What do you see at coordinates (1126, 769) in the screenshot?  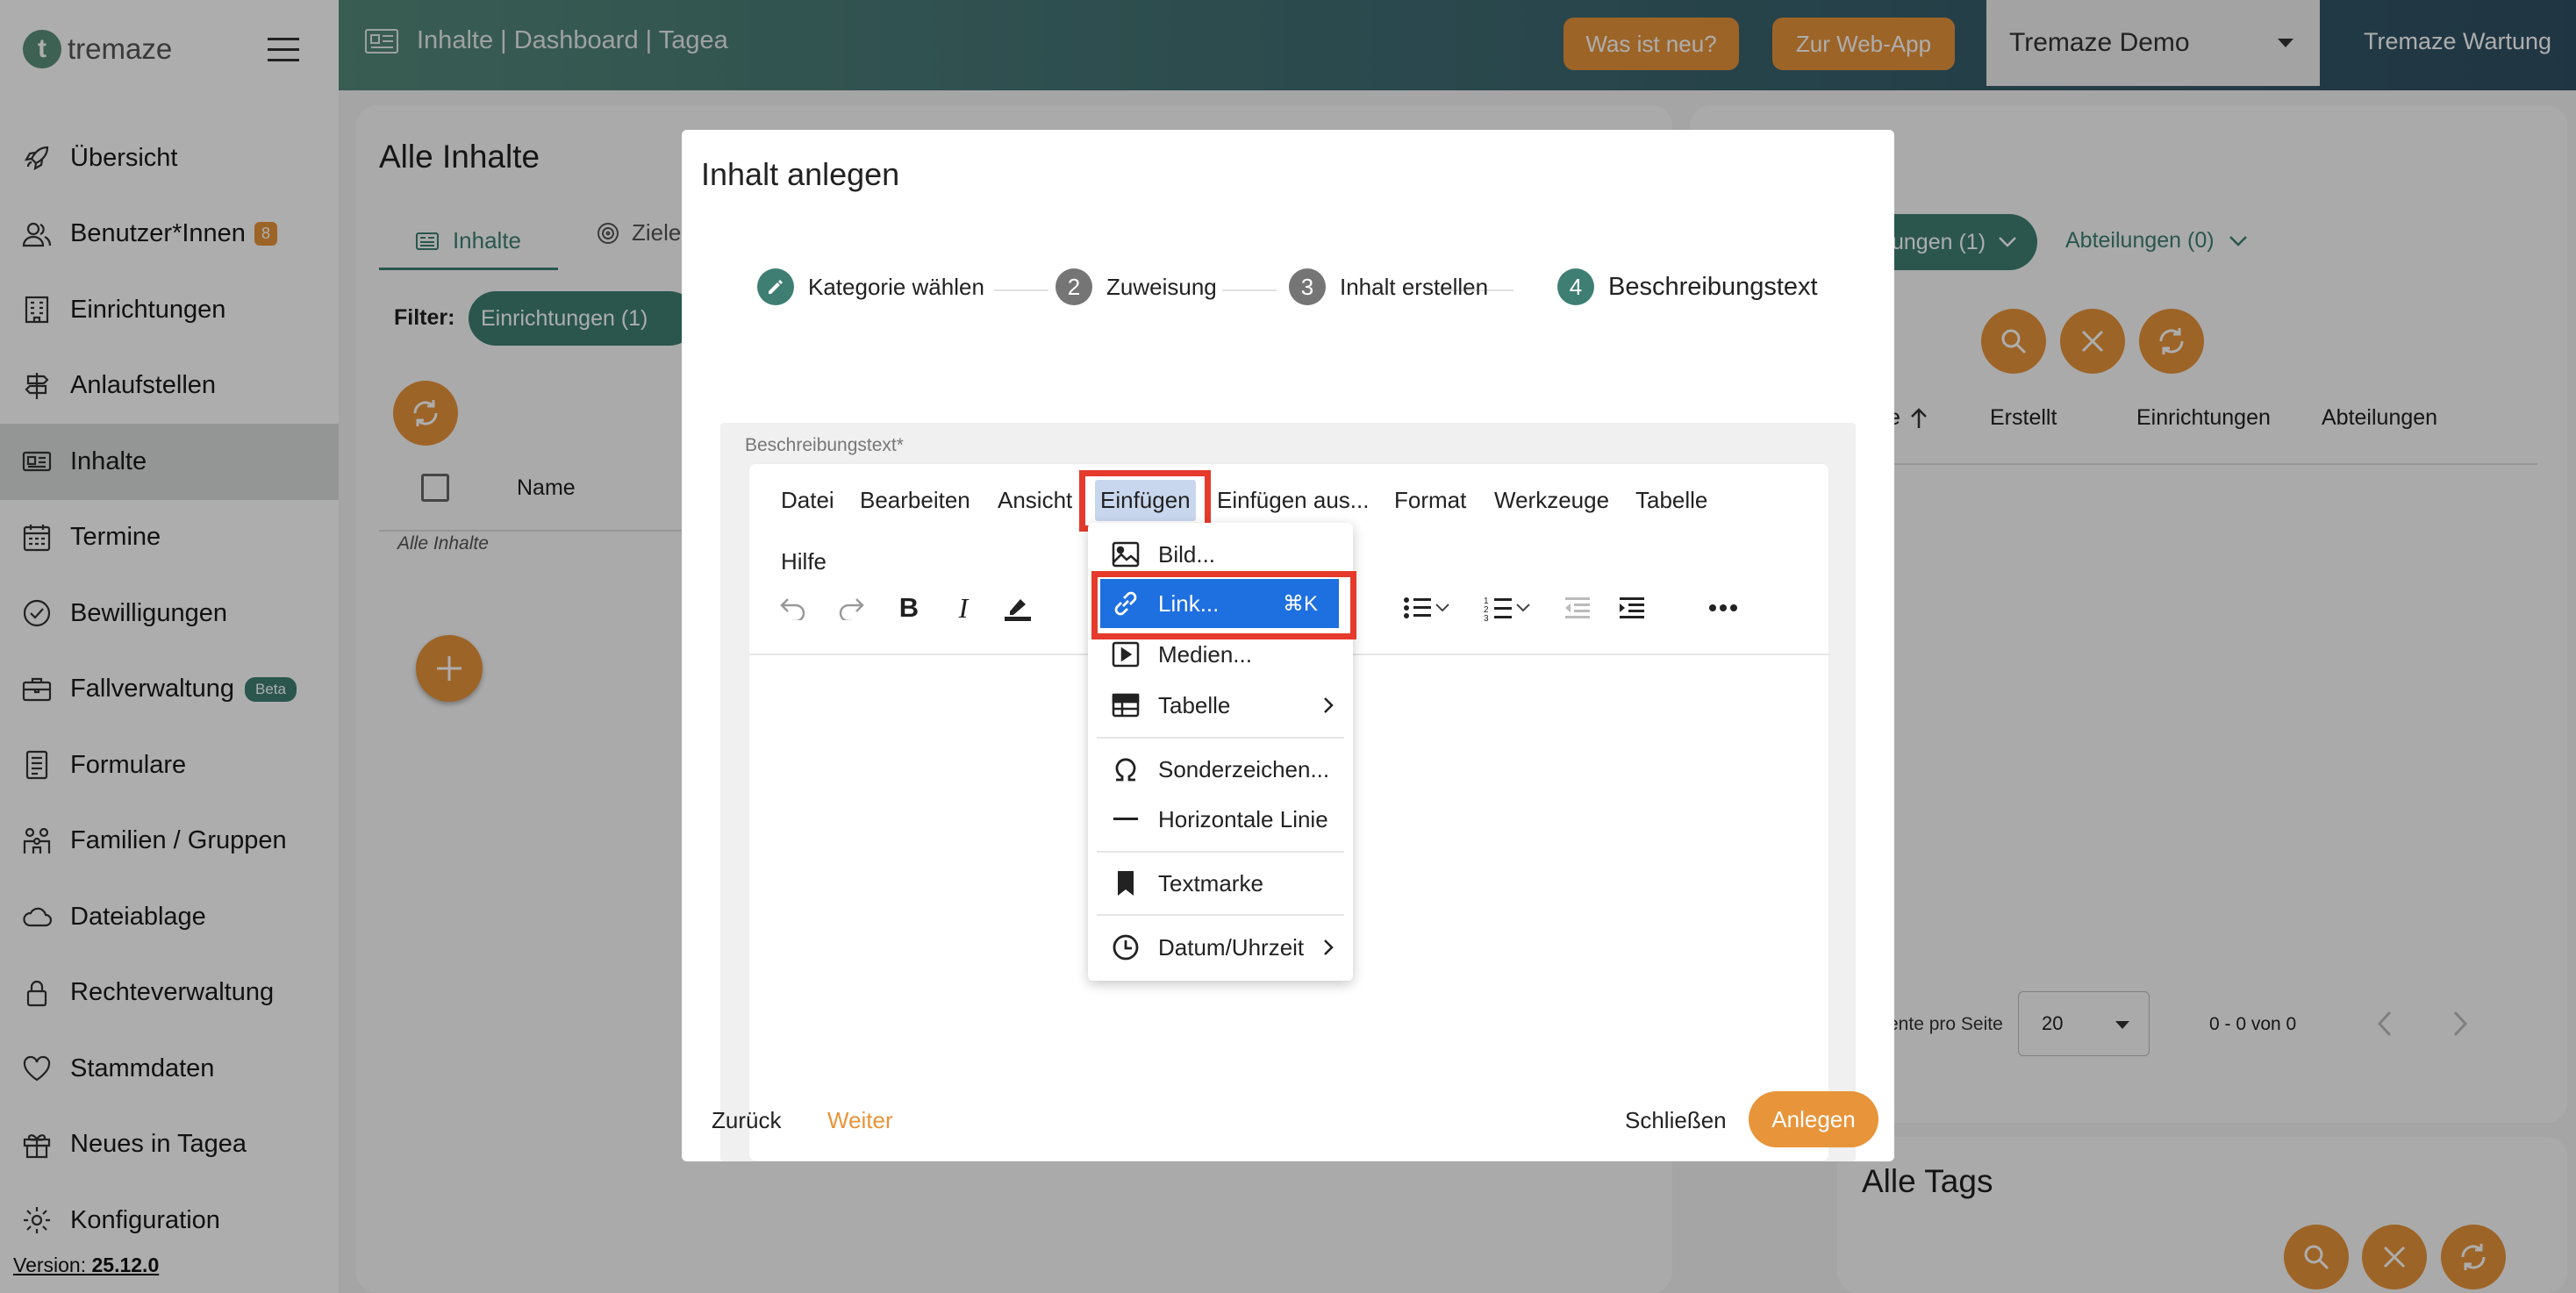 I see `omega-icon` at bounding box center [1126, 769].